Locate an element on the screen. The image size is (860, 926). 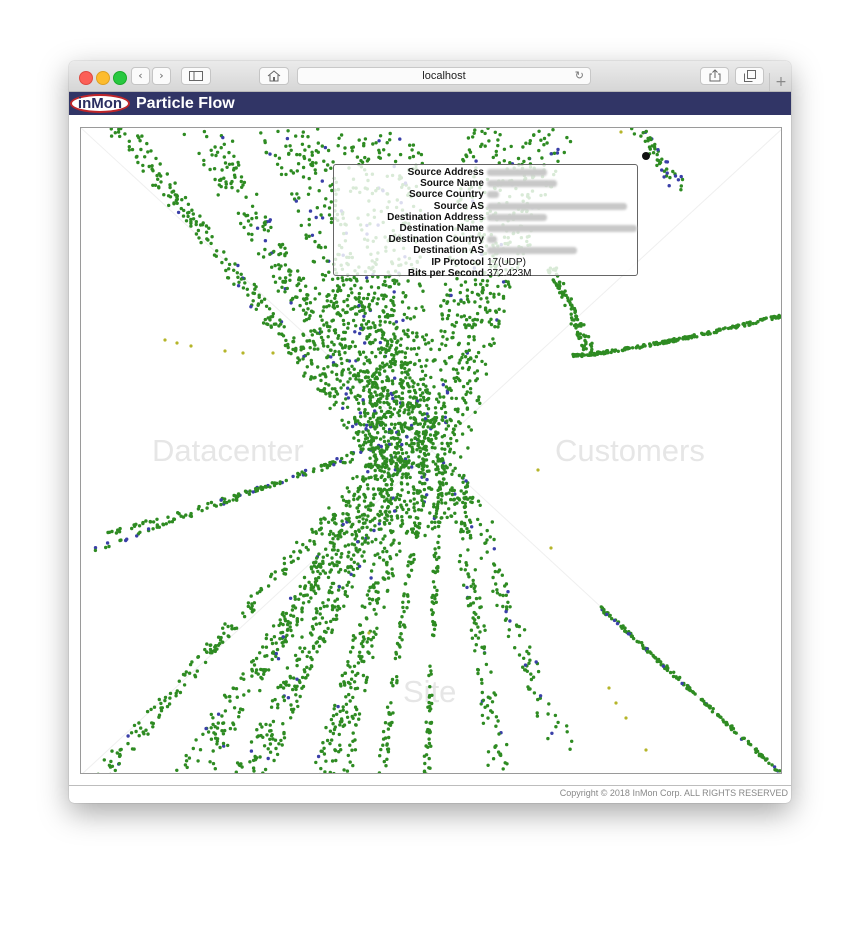
address-bar: localhost ↻ is located at coordinates (444, 76).